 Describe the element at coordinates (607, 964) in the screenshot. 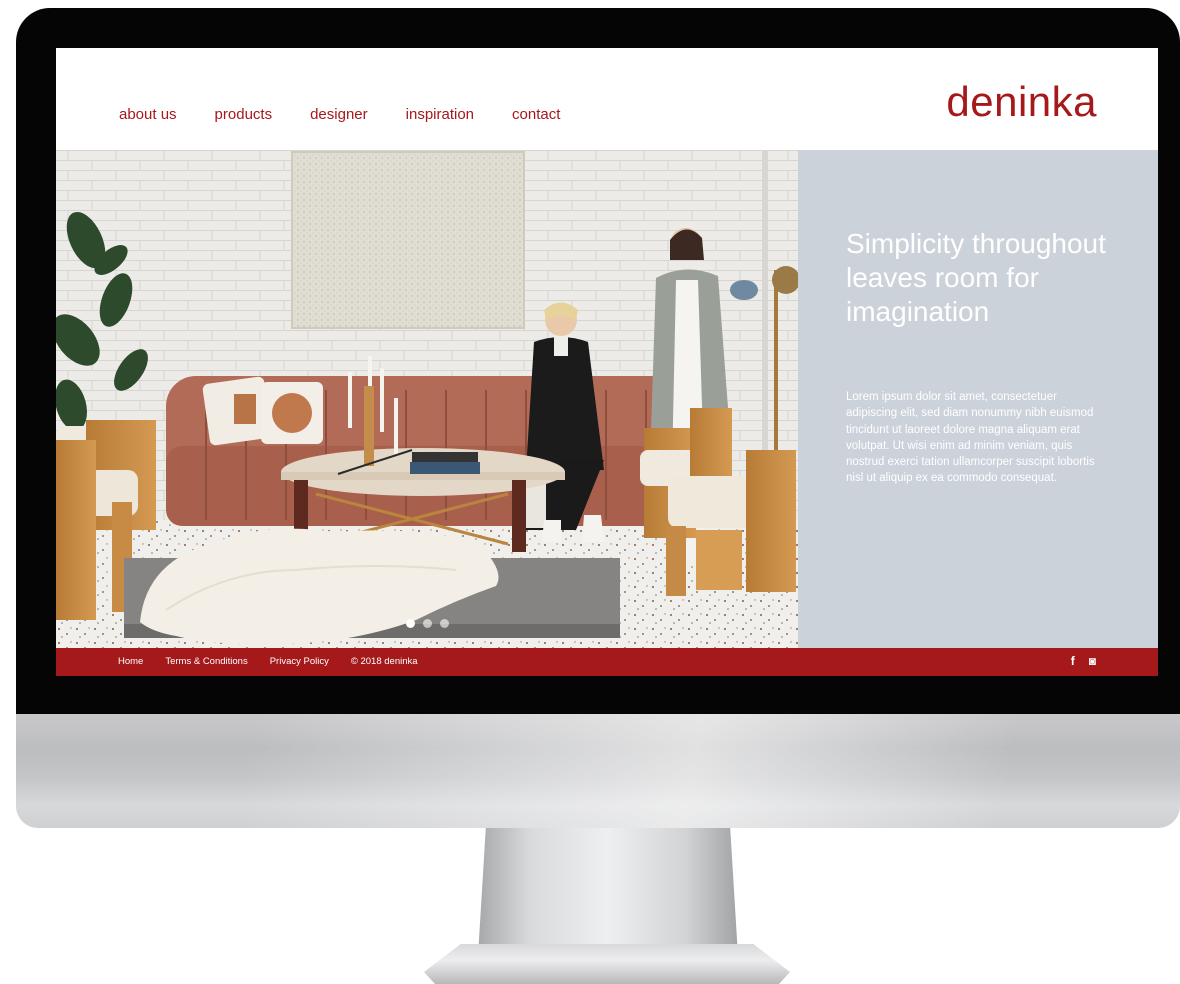

I see `monitor-stand-base` at that location.